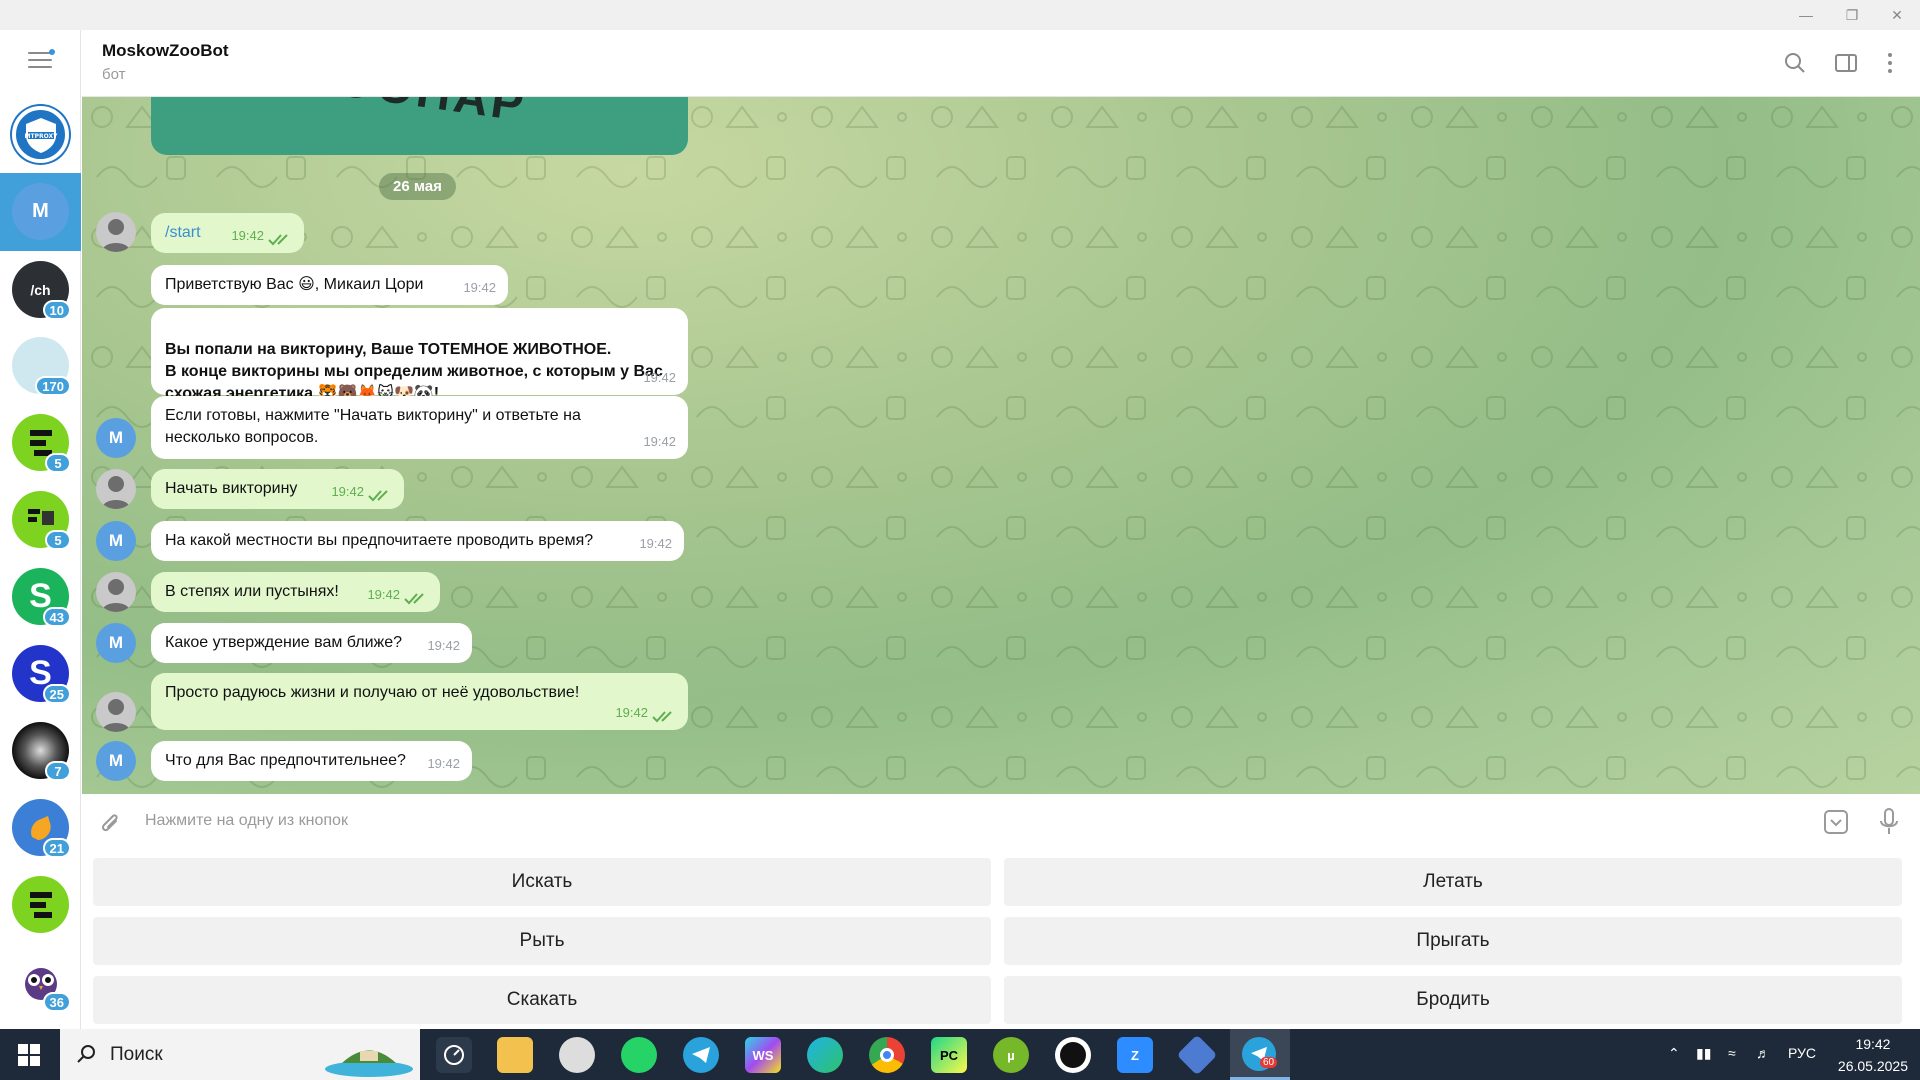  Describe the element at coordinates (1846, 63) in the screenshot. I see `sidebar-toggle-icon` at that location.